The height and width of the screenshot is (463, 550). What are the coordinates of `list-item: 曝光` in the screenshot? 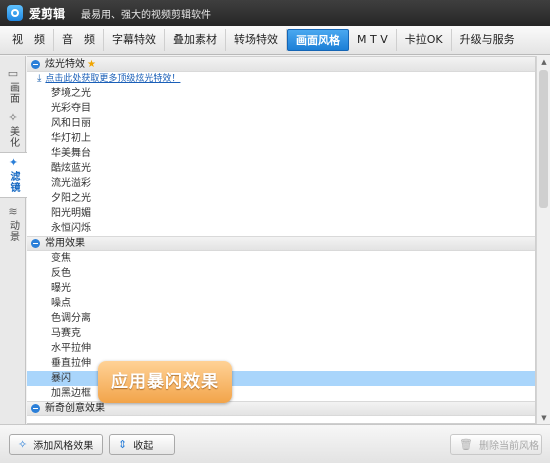 It's located at (281, 288).